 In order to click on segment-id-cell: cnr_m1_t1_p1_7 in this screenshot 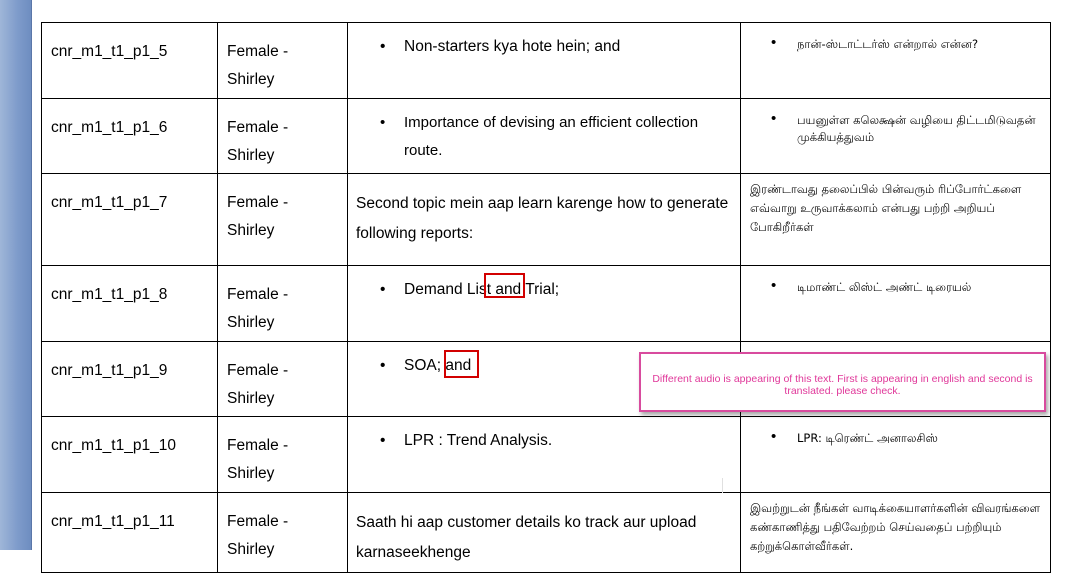, I will do `click(129, 219)`.